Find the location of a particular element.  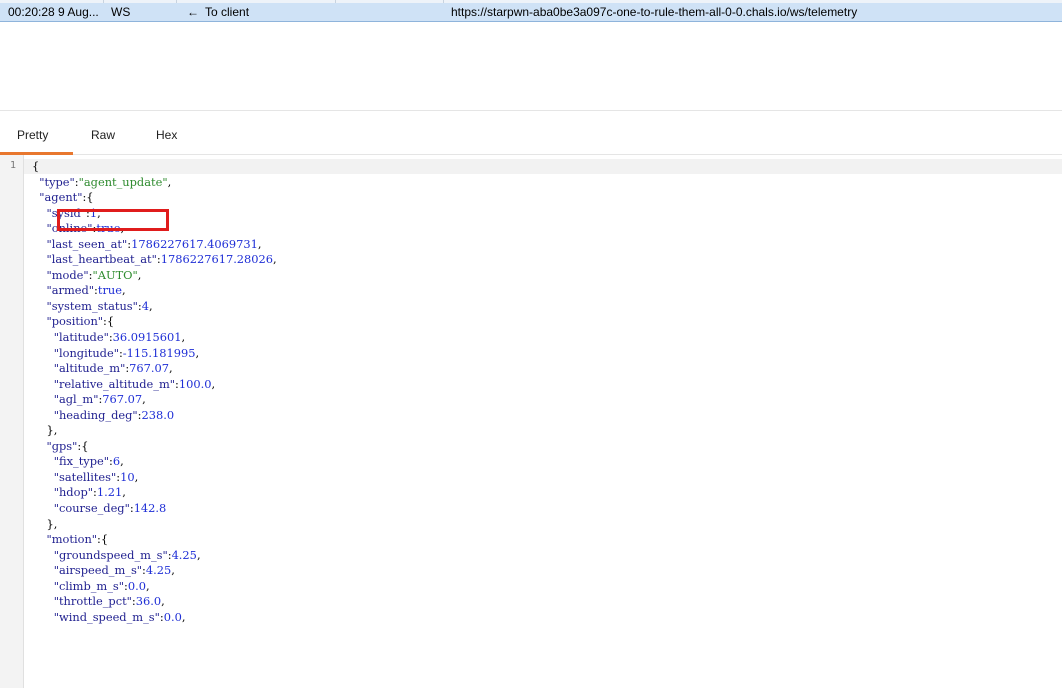

json-key: "gps" is located at coordinates (62, 445).